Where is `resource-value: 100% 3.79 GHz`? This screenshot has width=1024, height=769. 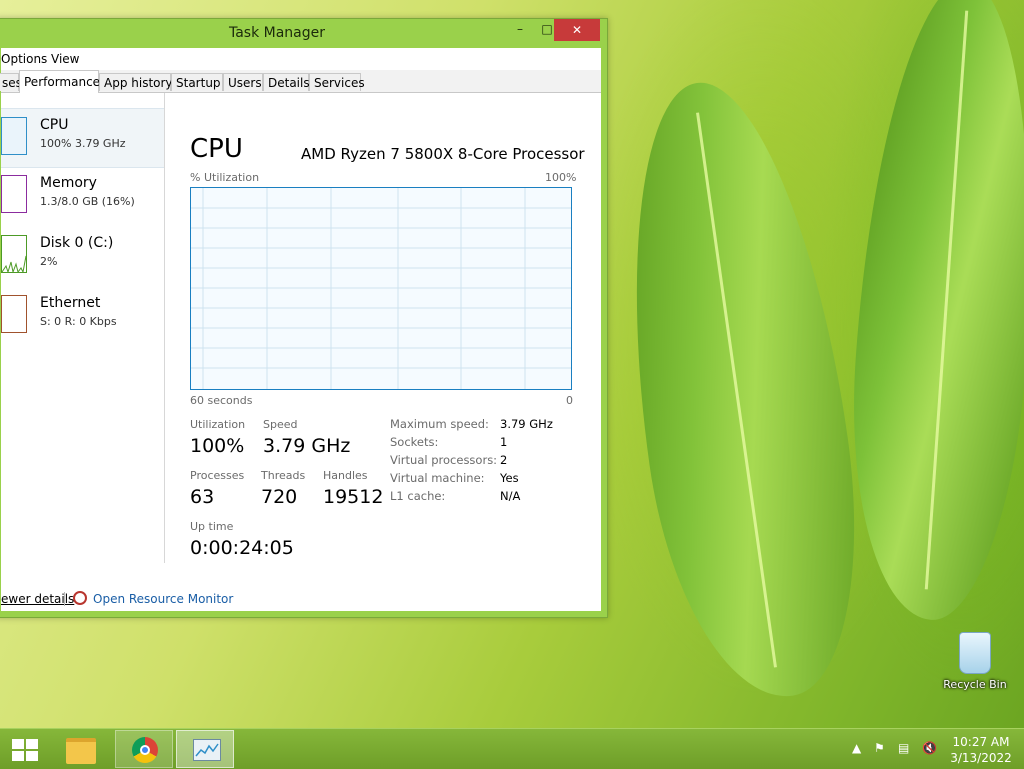
resource-value: 100% 3.79 GHz is located at coordinates (83, 143).